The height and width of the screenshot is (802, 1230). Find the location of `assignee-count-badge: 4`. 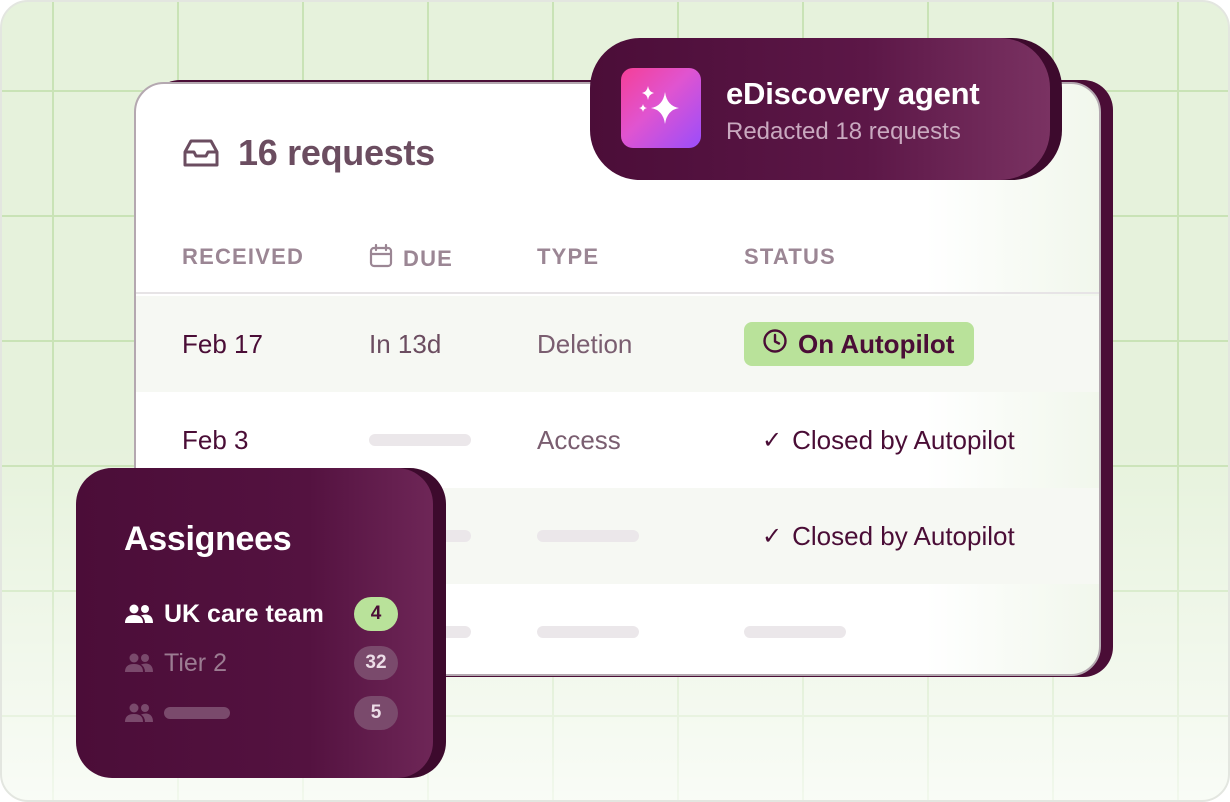

assignee-count-badge: 4 is located at coordinates (376, 614).